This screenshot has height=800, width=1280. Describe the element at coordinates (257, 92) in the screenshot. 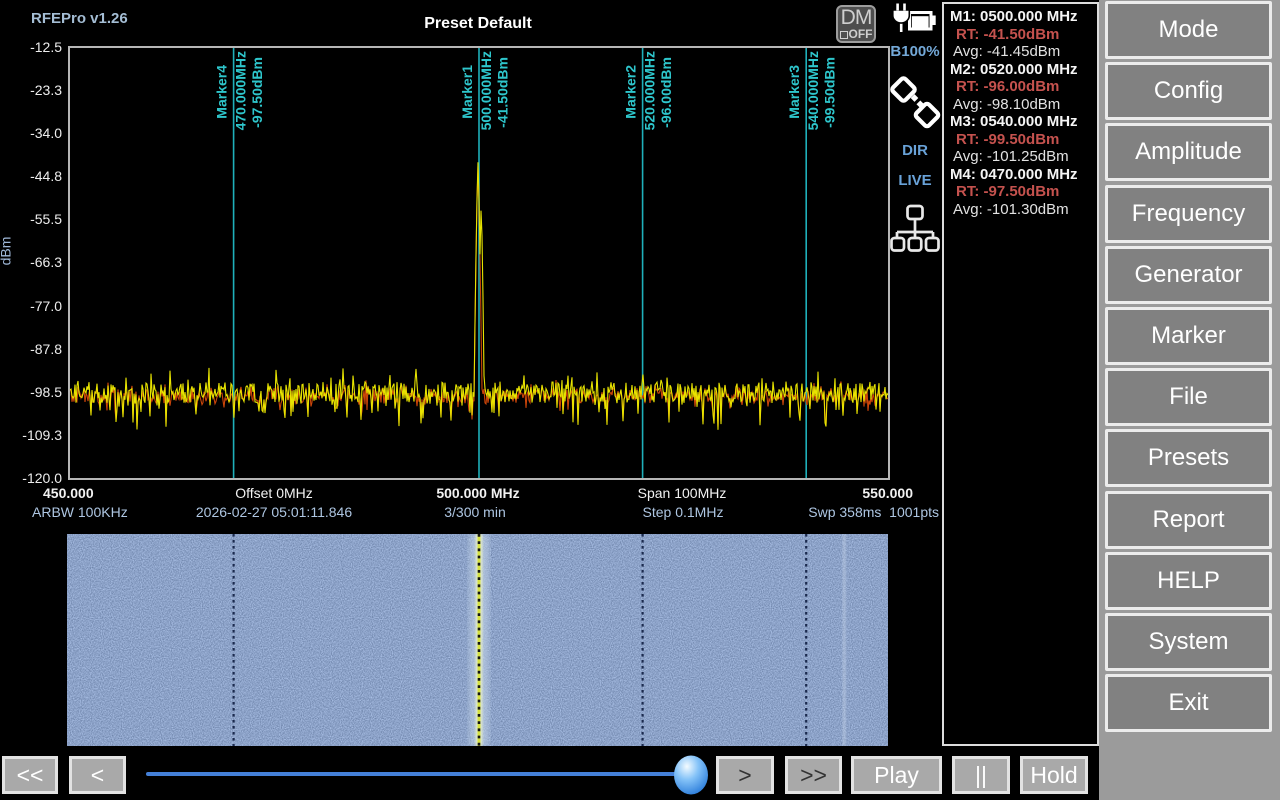

I see `svg-text: -97.50dBm` at that location.